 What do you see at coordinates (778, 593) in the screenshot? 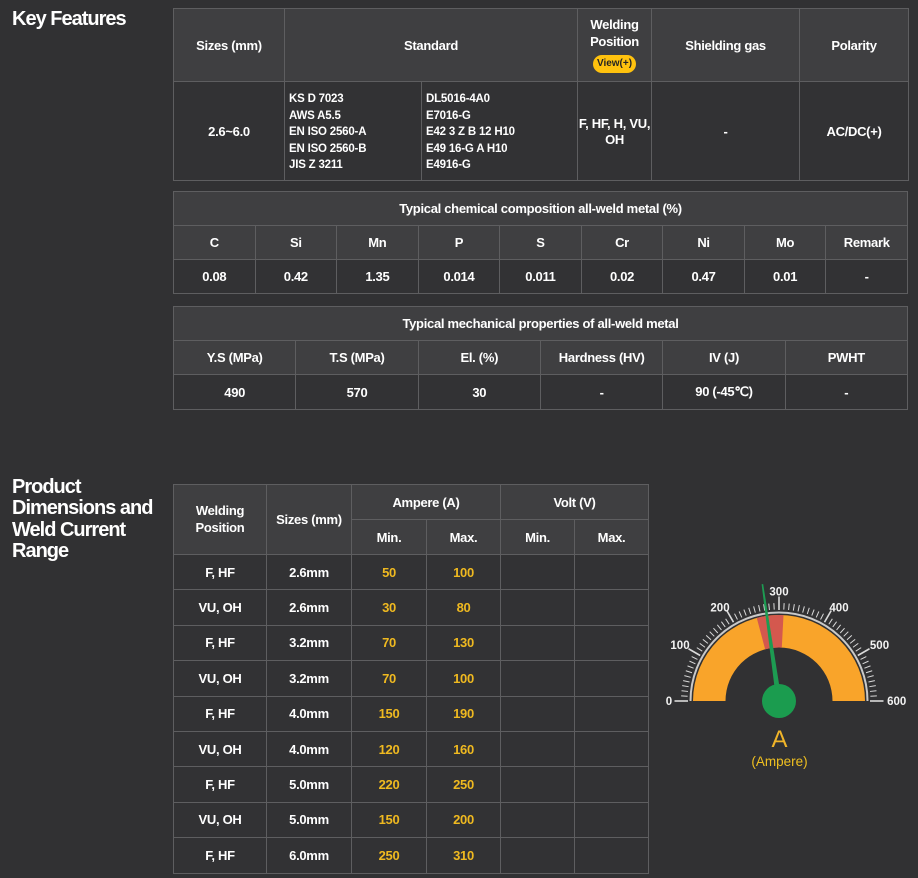
I see `svg-text: 300` at bounding box center [778, 593].